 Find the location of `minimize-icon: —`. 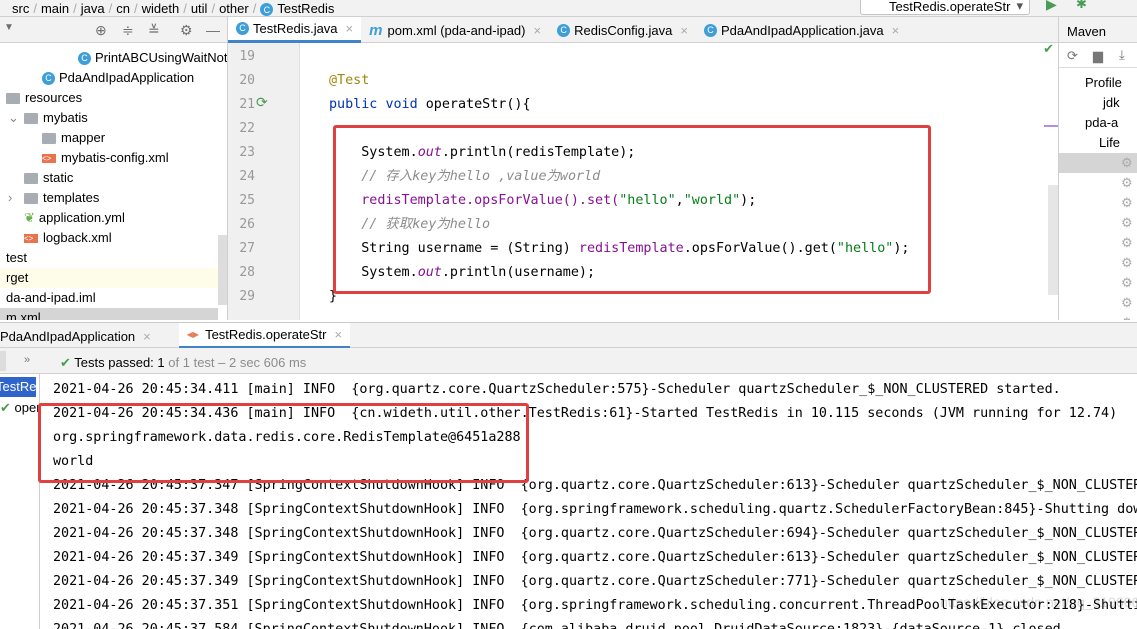

minimize-icon: — is located at coordinates (213, 30).